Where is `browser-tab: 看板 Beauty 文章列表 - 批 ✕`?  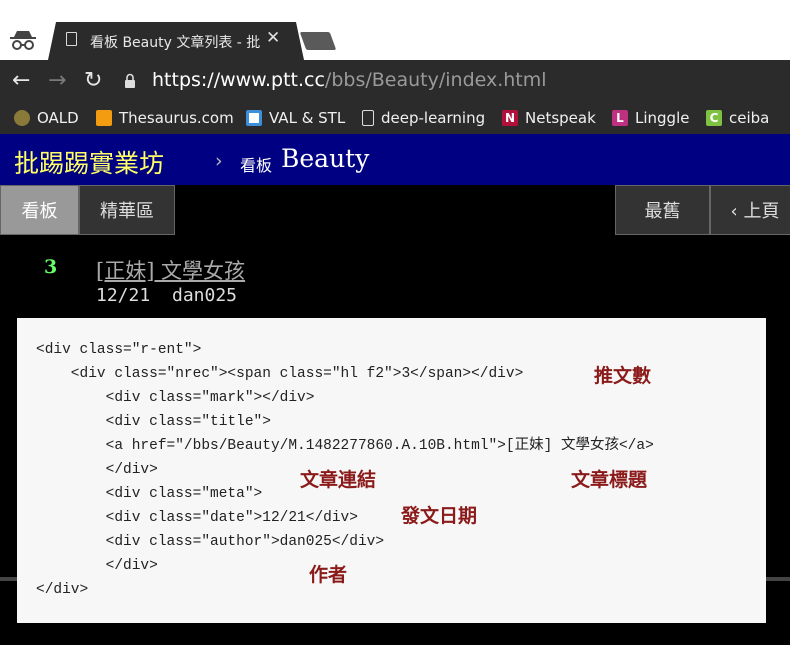 browser-tab: 看板 Beauty 文章列表 - 批 ✕ is located at coordinates (176, 41).